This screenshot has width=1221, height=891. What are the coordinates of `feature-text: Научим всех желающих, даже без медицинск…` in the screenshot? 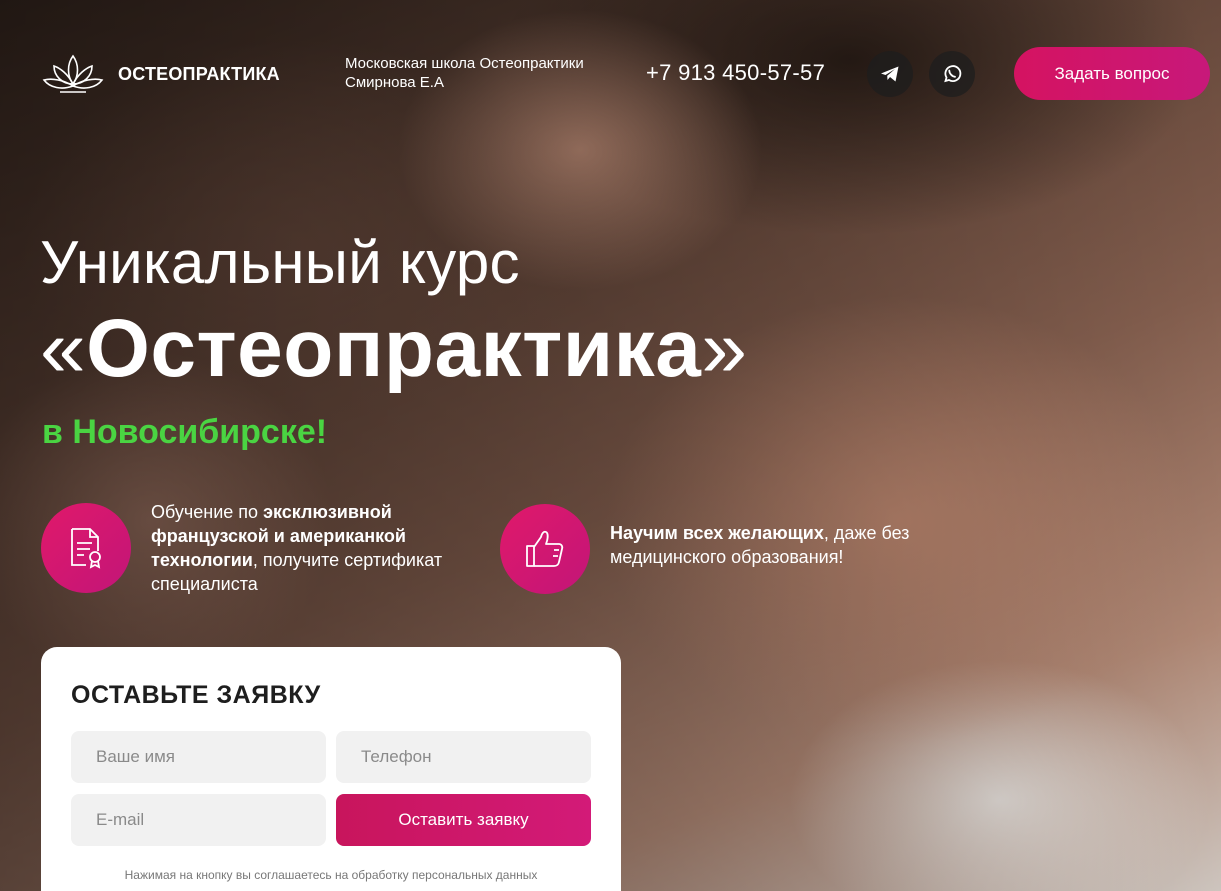 It's located at (770, 545).